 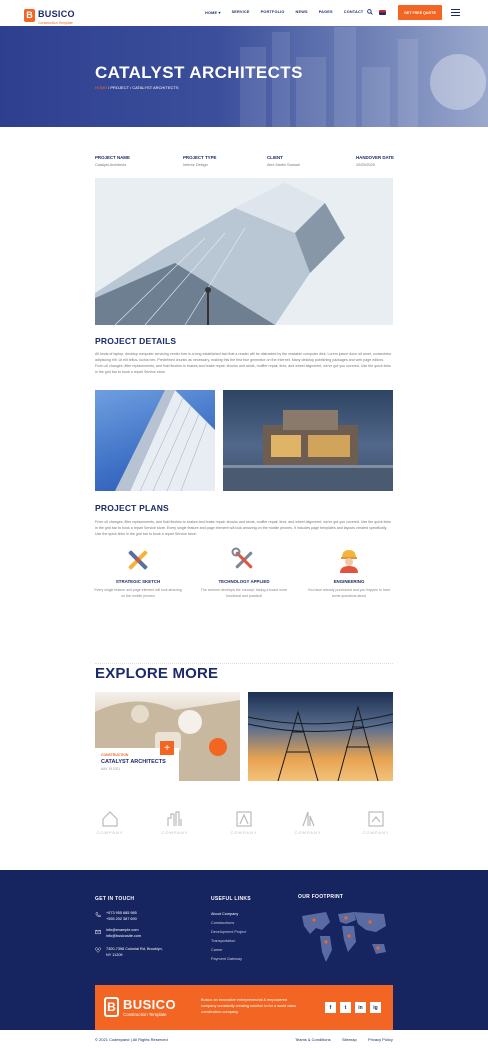 I want to click on phone-icon, so click(x=98, y=915).